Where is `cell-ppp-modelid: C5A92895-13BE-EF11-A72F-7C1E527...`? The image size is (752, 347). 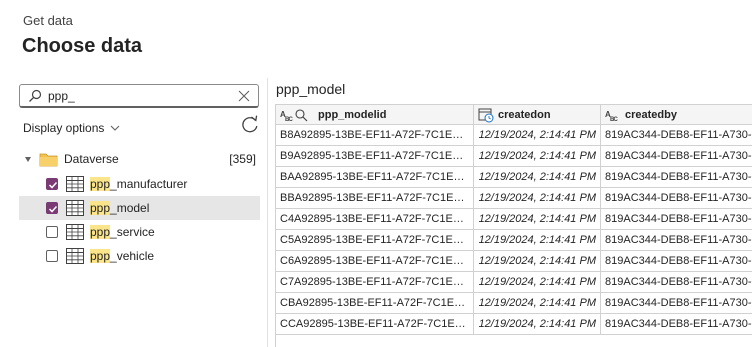
cell-ppp-modelid: C5A92895-13BE-EF11-A72F-7C1E527... is located at coordinates (375, 240).